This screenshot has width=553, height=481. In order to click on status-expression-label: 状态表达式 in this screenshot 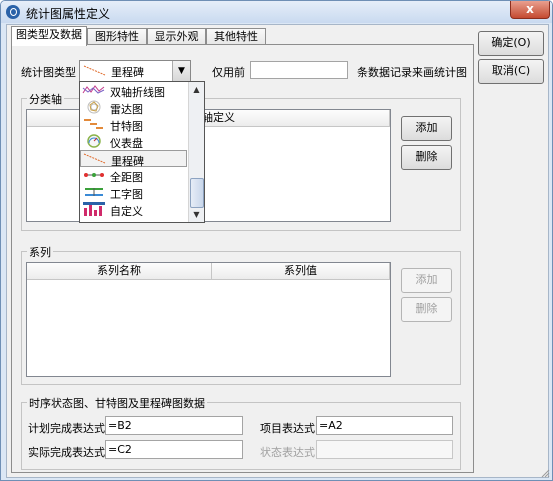, I will do `click(287, 452)`.